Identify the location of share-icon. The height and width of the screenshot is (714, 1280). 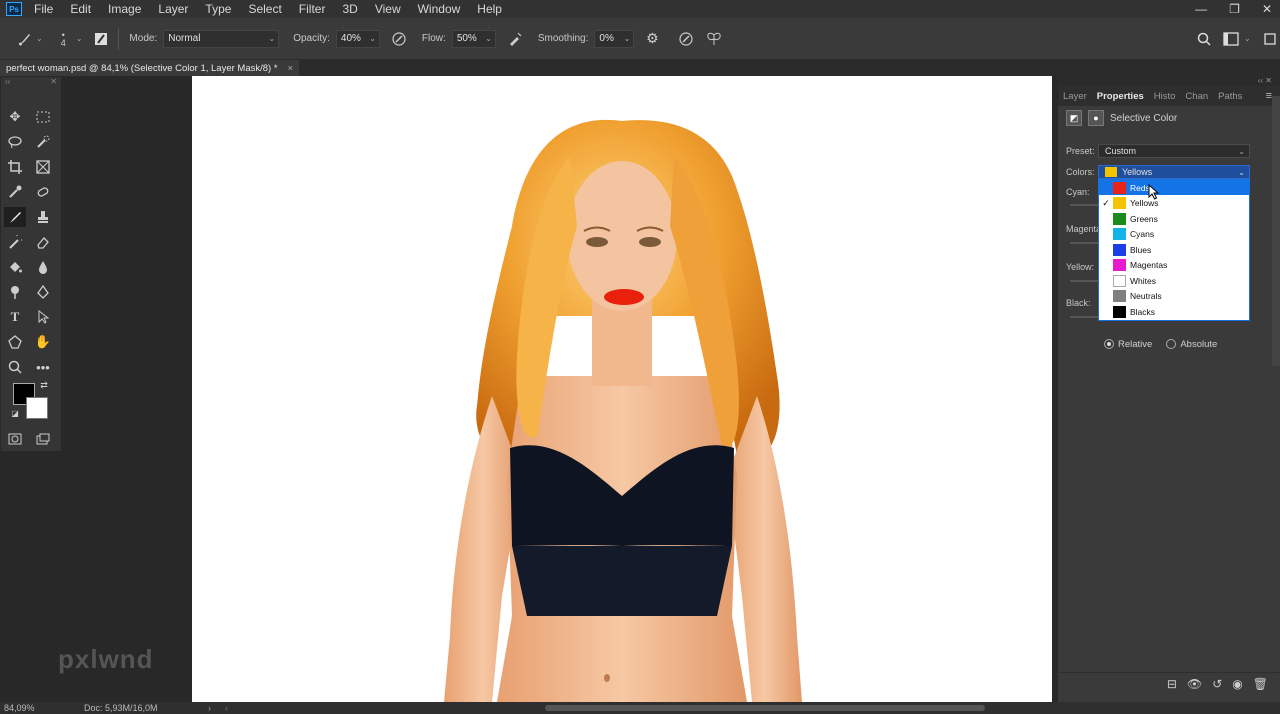
(1270, 39).